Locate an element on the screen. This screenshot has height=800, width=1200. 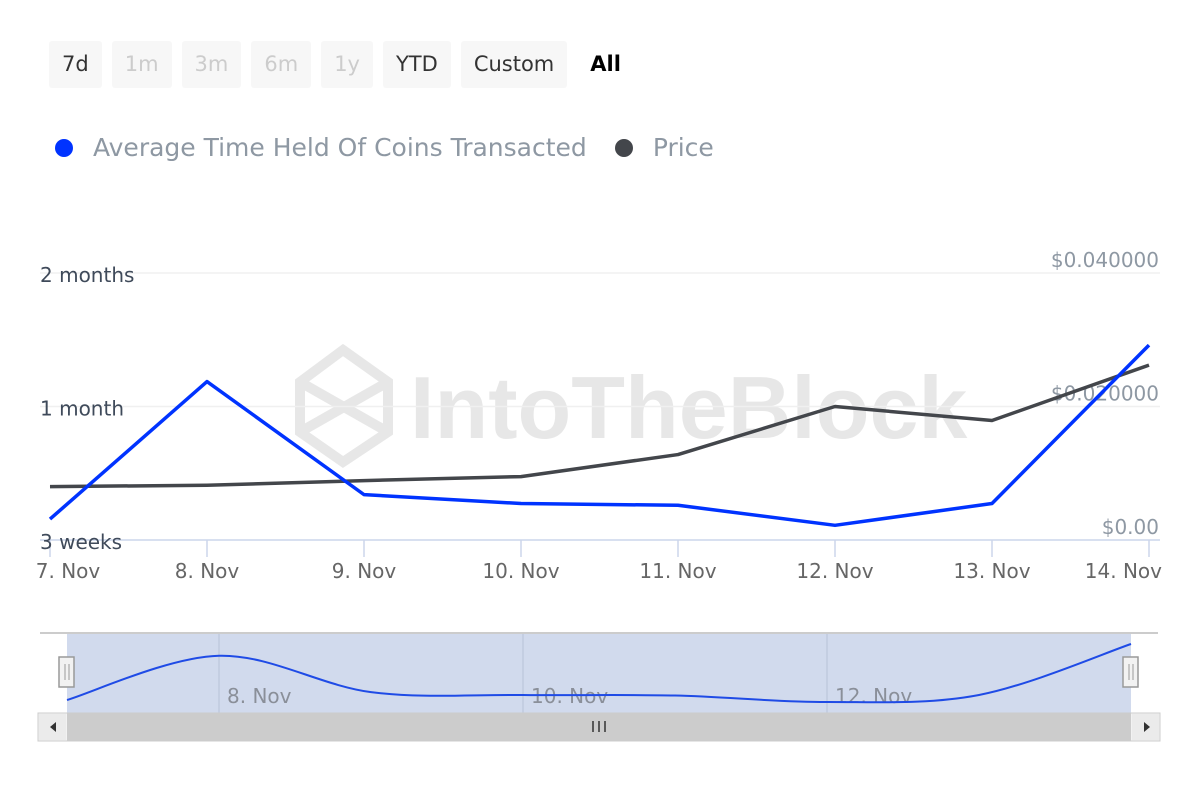
x-tick-label: 13. Nov is located at coordinates (991, 571).